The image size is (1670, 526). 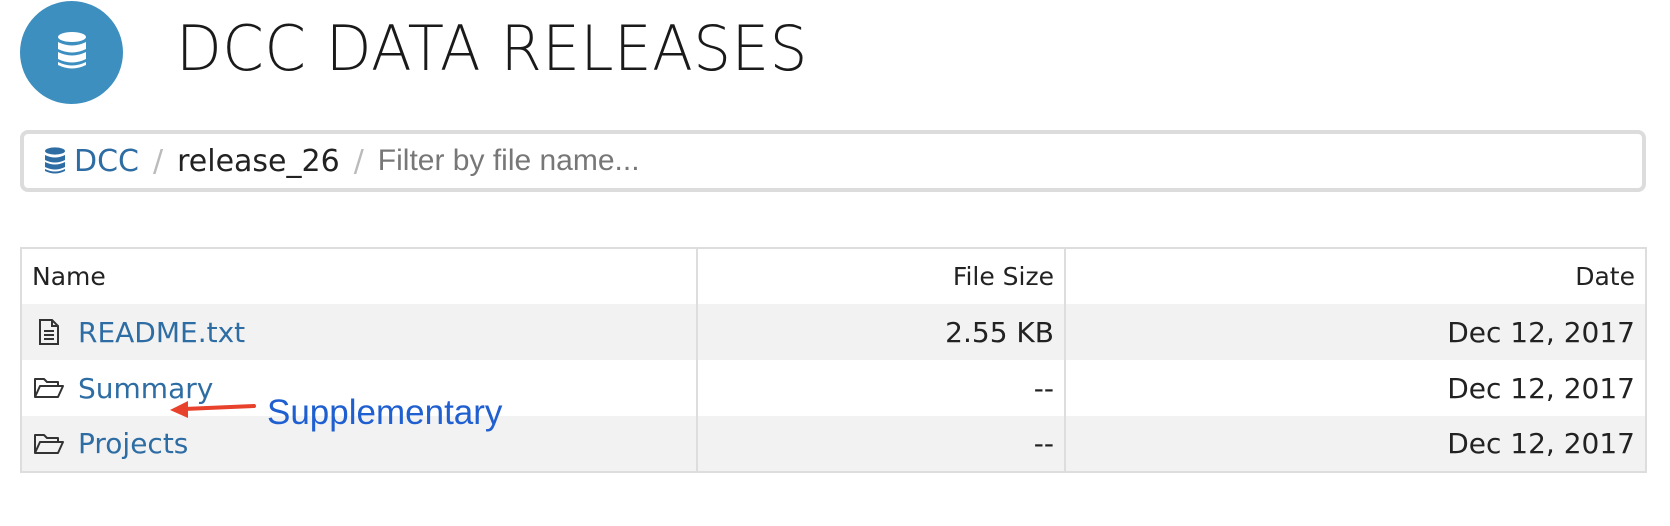 I want to click on filter-input, so click(x=677, y=161).